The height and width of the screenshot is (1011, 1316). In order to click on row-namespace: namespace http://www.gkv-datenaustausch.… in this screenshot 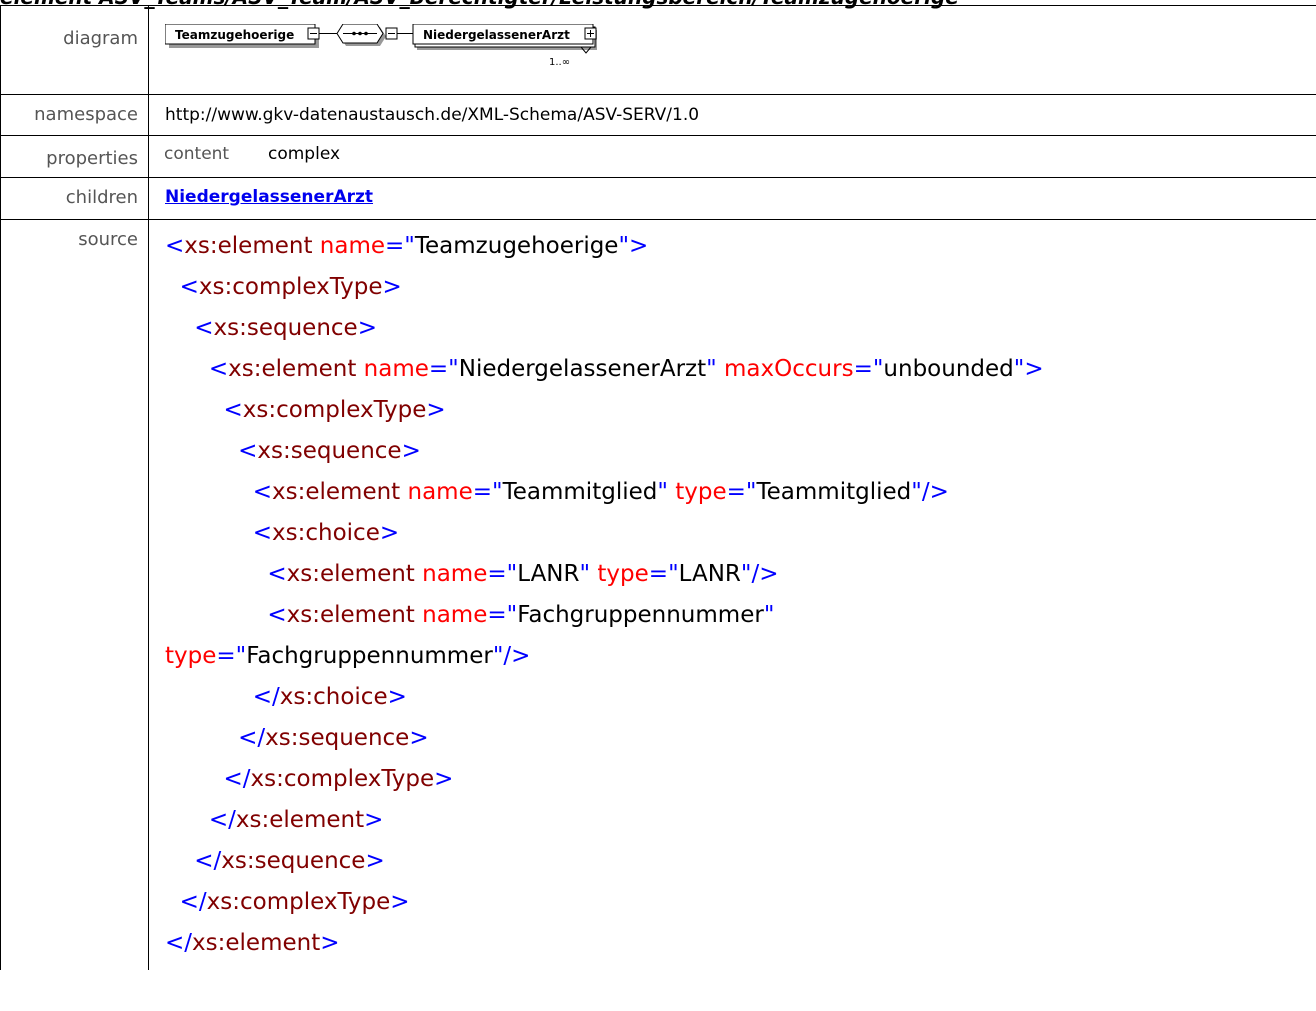, I will do `click(658, 115)`.